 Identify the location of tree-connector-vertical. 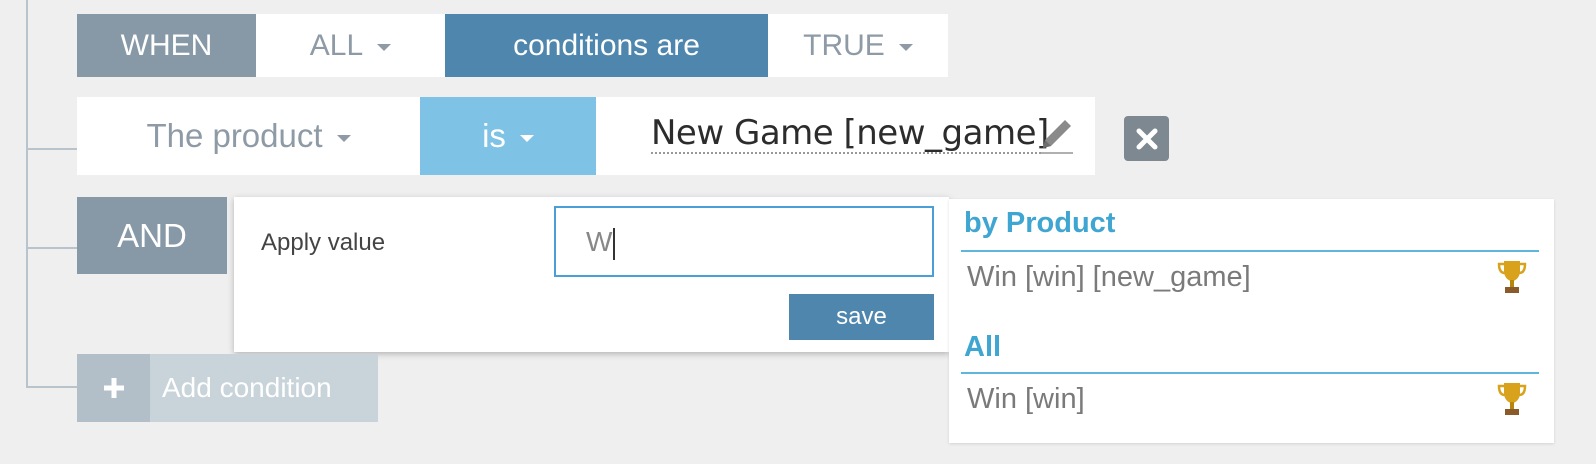
(27, 193).